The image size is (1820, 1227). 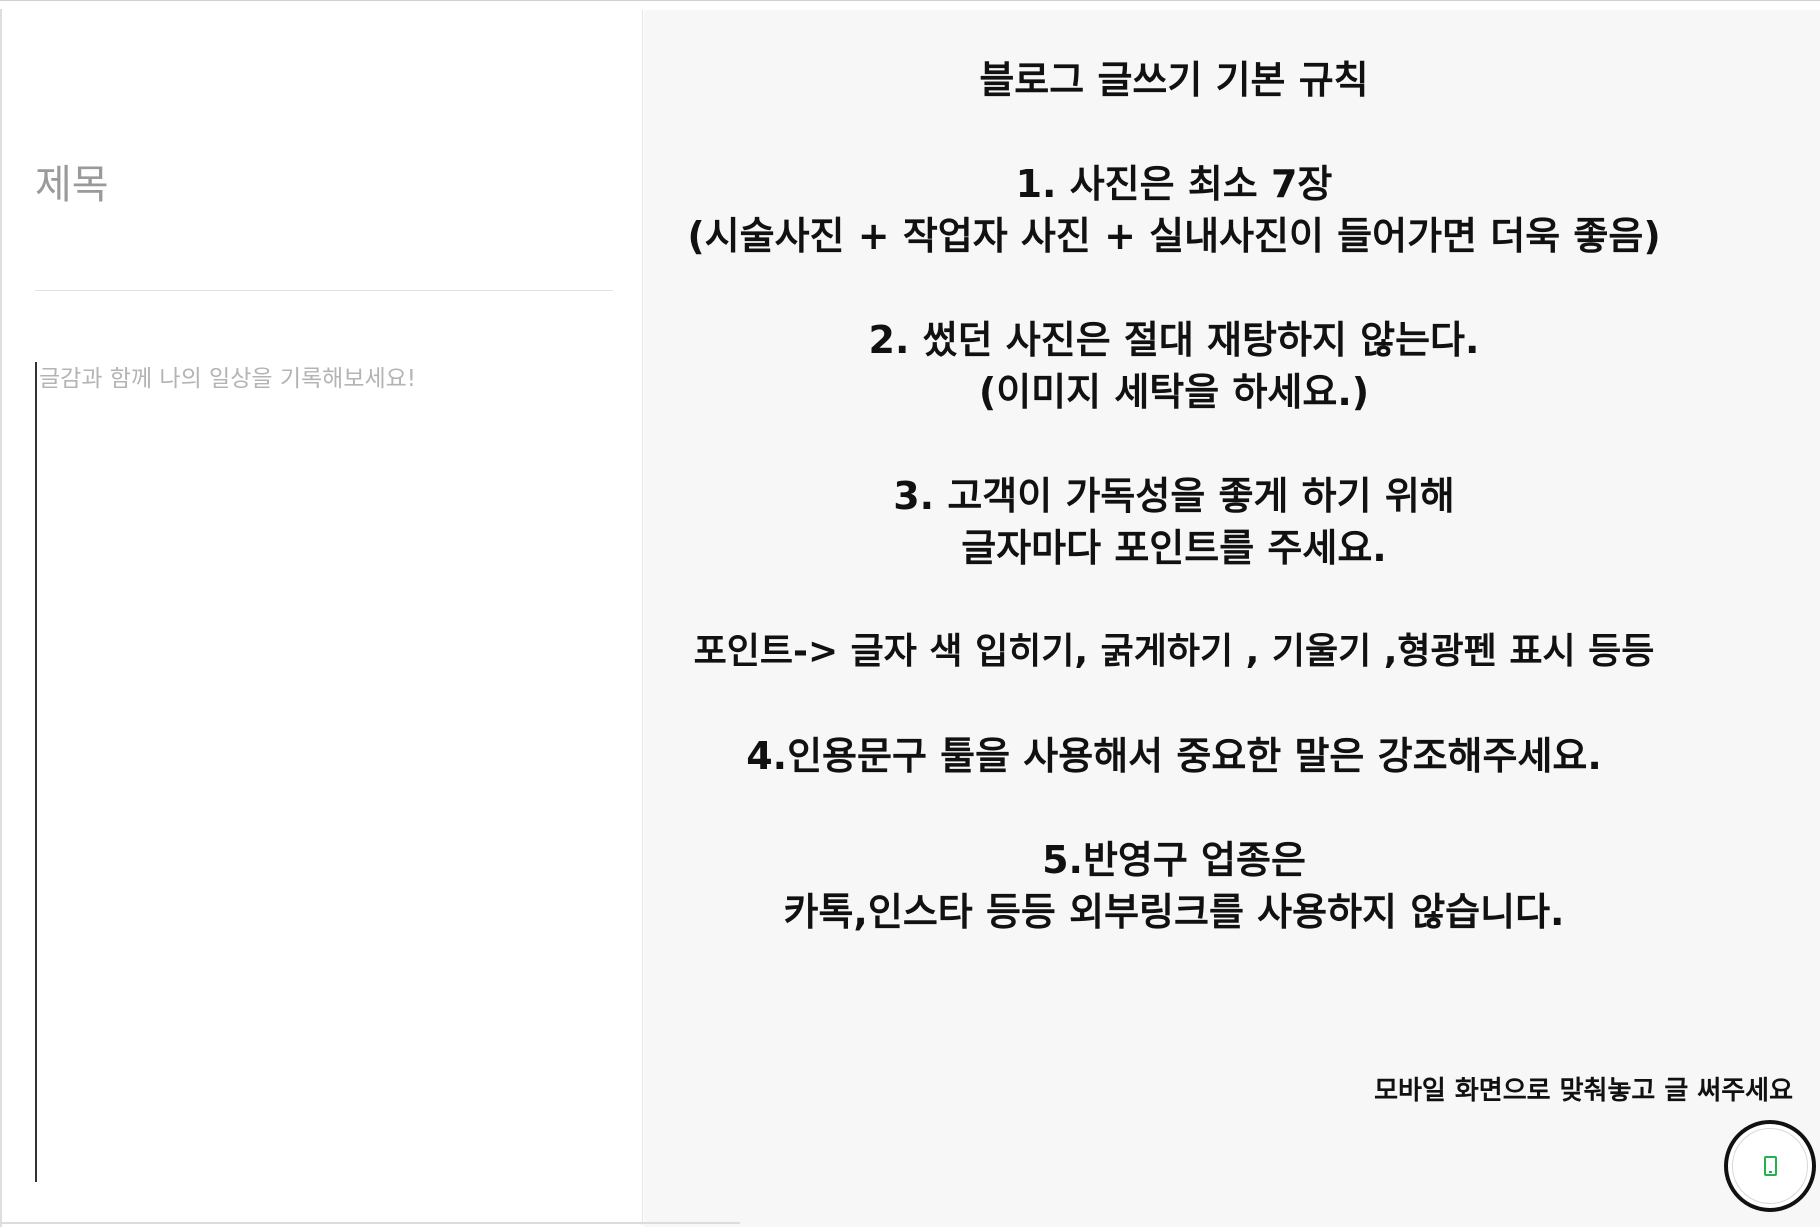 What do you see at coordinates (1174, 340) in the screenshot?
I see `guide-rule-2: 2. 썼던 사진은 절대 재탕하지 않는다.` at bounding box center [1174, 340].